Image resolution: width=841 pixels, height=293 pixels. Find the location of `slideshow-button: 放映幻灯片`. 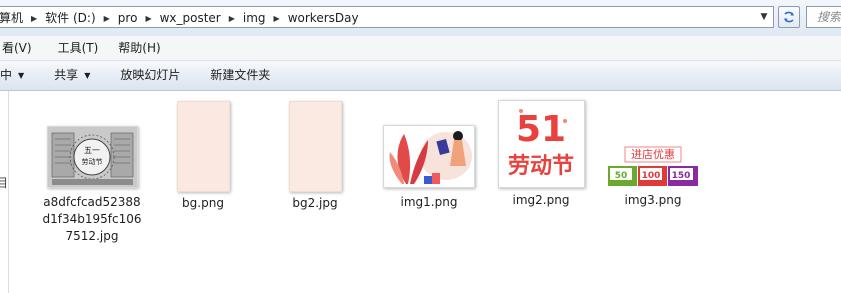

slideshow-button: 放映幻灯片 is located at coordinates (150, 75).